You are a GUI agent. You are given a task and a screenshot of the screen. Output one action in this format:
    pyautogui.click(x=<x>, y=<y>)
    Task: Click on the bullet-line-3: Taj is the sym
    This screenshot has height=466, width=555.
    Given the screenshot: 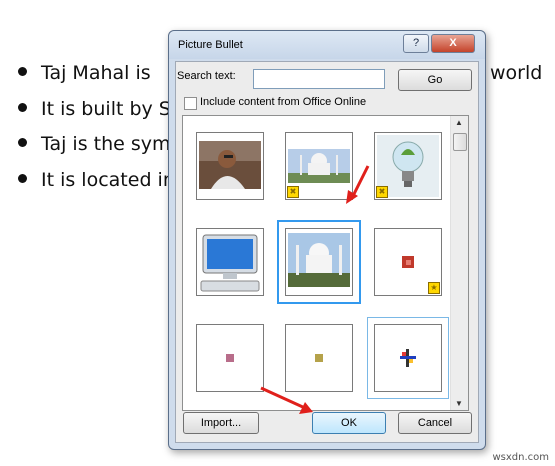 What is the action you would take?
    pyautogui.click(x=94, y=144)
    